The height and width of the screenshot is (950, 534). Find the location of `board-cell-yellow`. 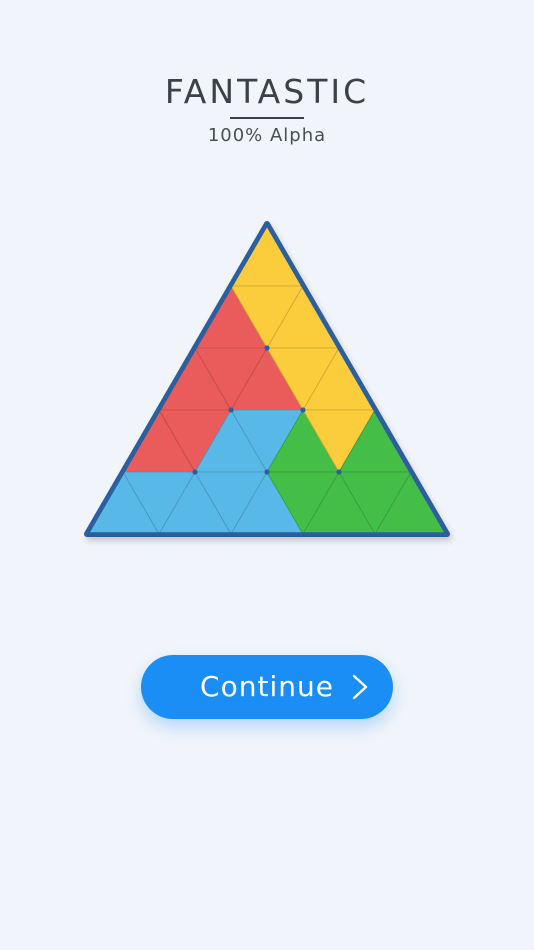

board-cell-yellow is located at coordinates (267, 255).